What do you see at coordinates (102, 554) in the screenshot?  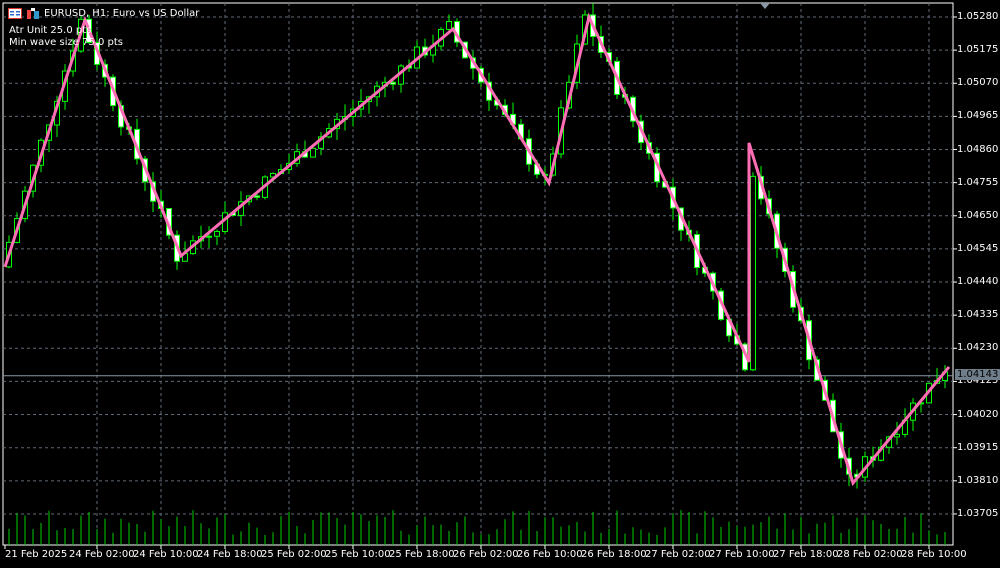 I see `time-label: 24 Feb 02:00` at bounding box center [102, 554].